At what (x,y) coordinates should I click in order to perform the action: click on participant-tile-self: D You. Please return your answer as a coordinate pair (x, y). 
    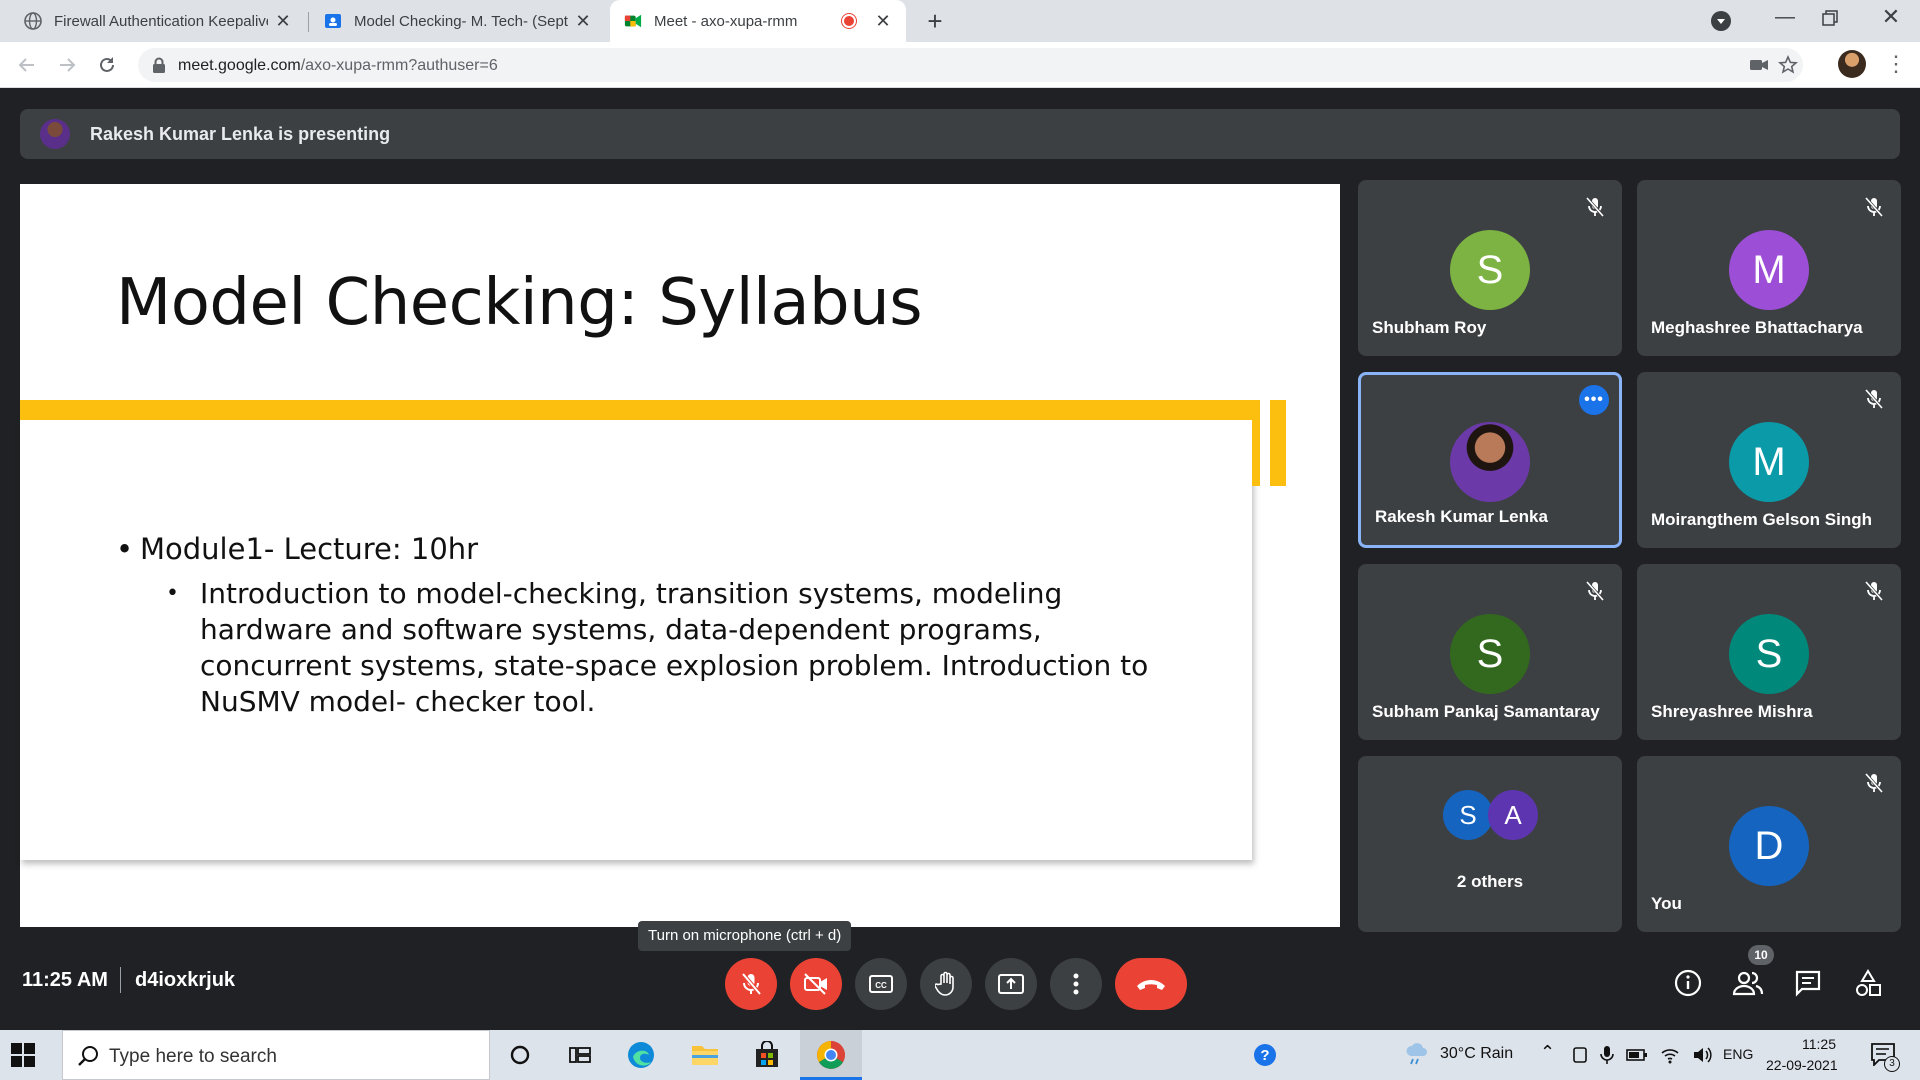
    Looking at the image, I should click on (1769, 844).